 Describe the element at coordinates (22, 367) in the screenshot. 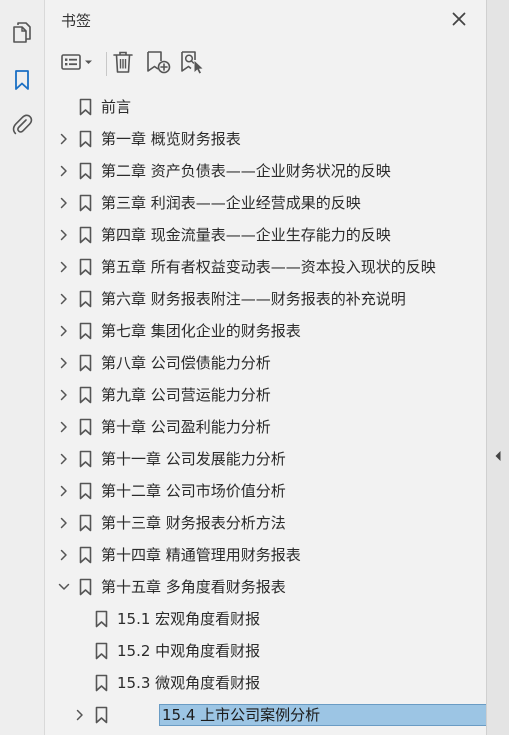

I see `navigation-rail` at that location.